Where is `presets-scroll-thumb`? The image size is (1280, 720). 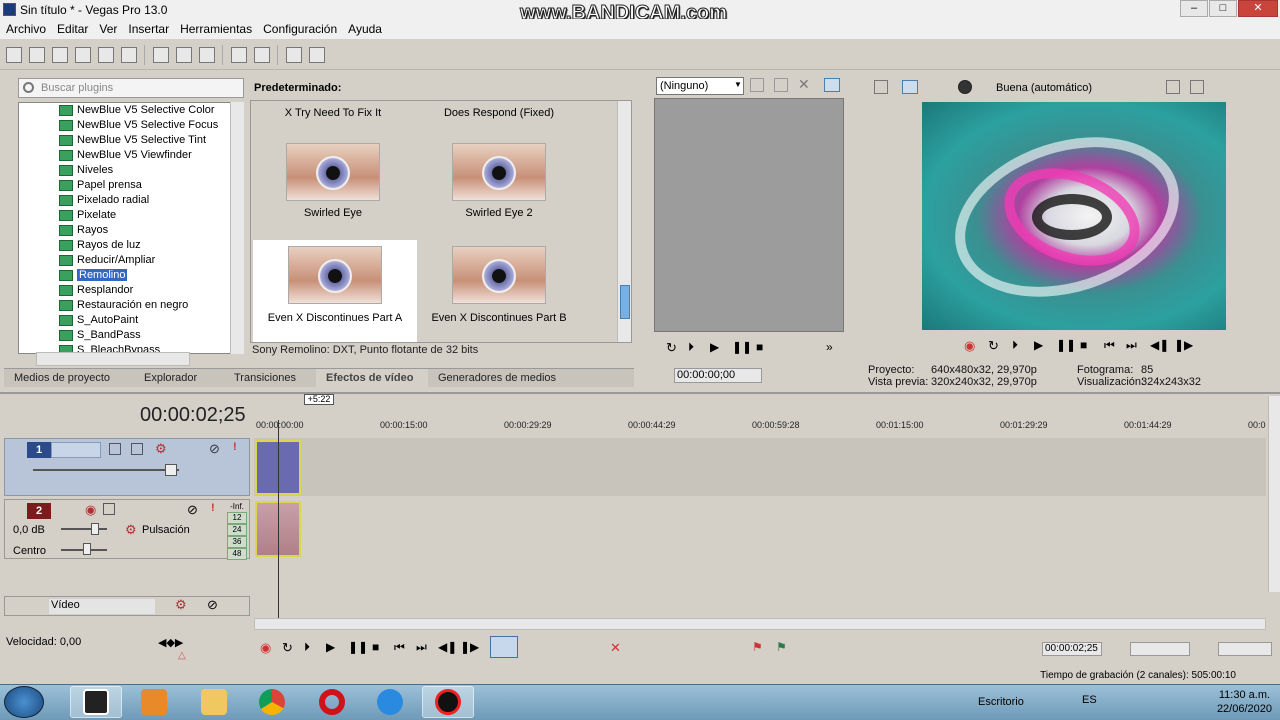
presets-scroll-thumb is located at coordinates (625, 302).